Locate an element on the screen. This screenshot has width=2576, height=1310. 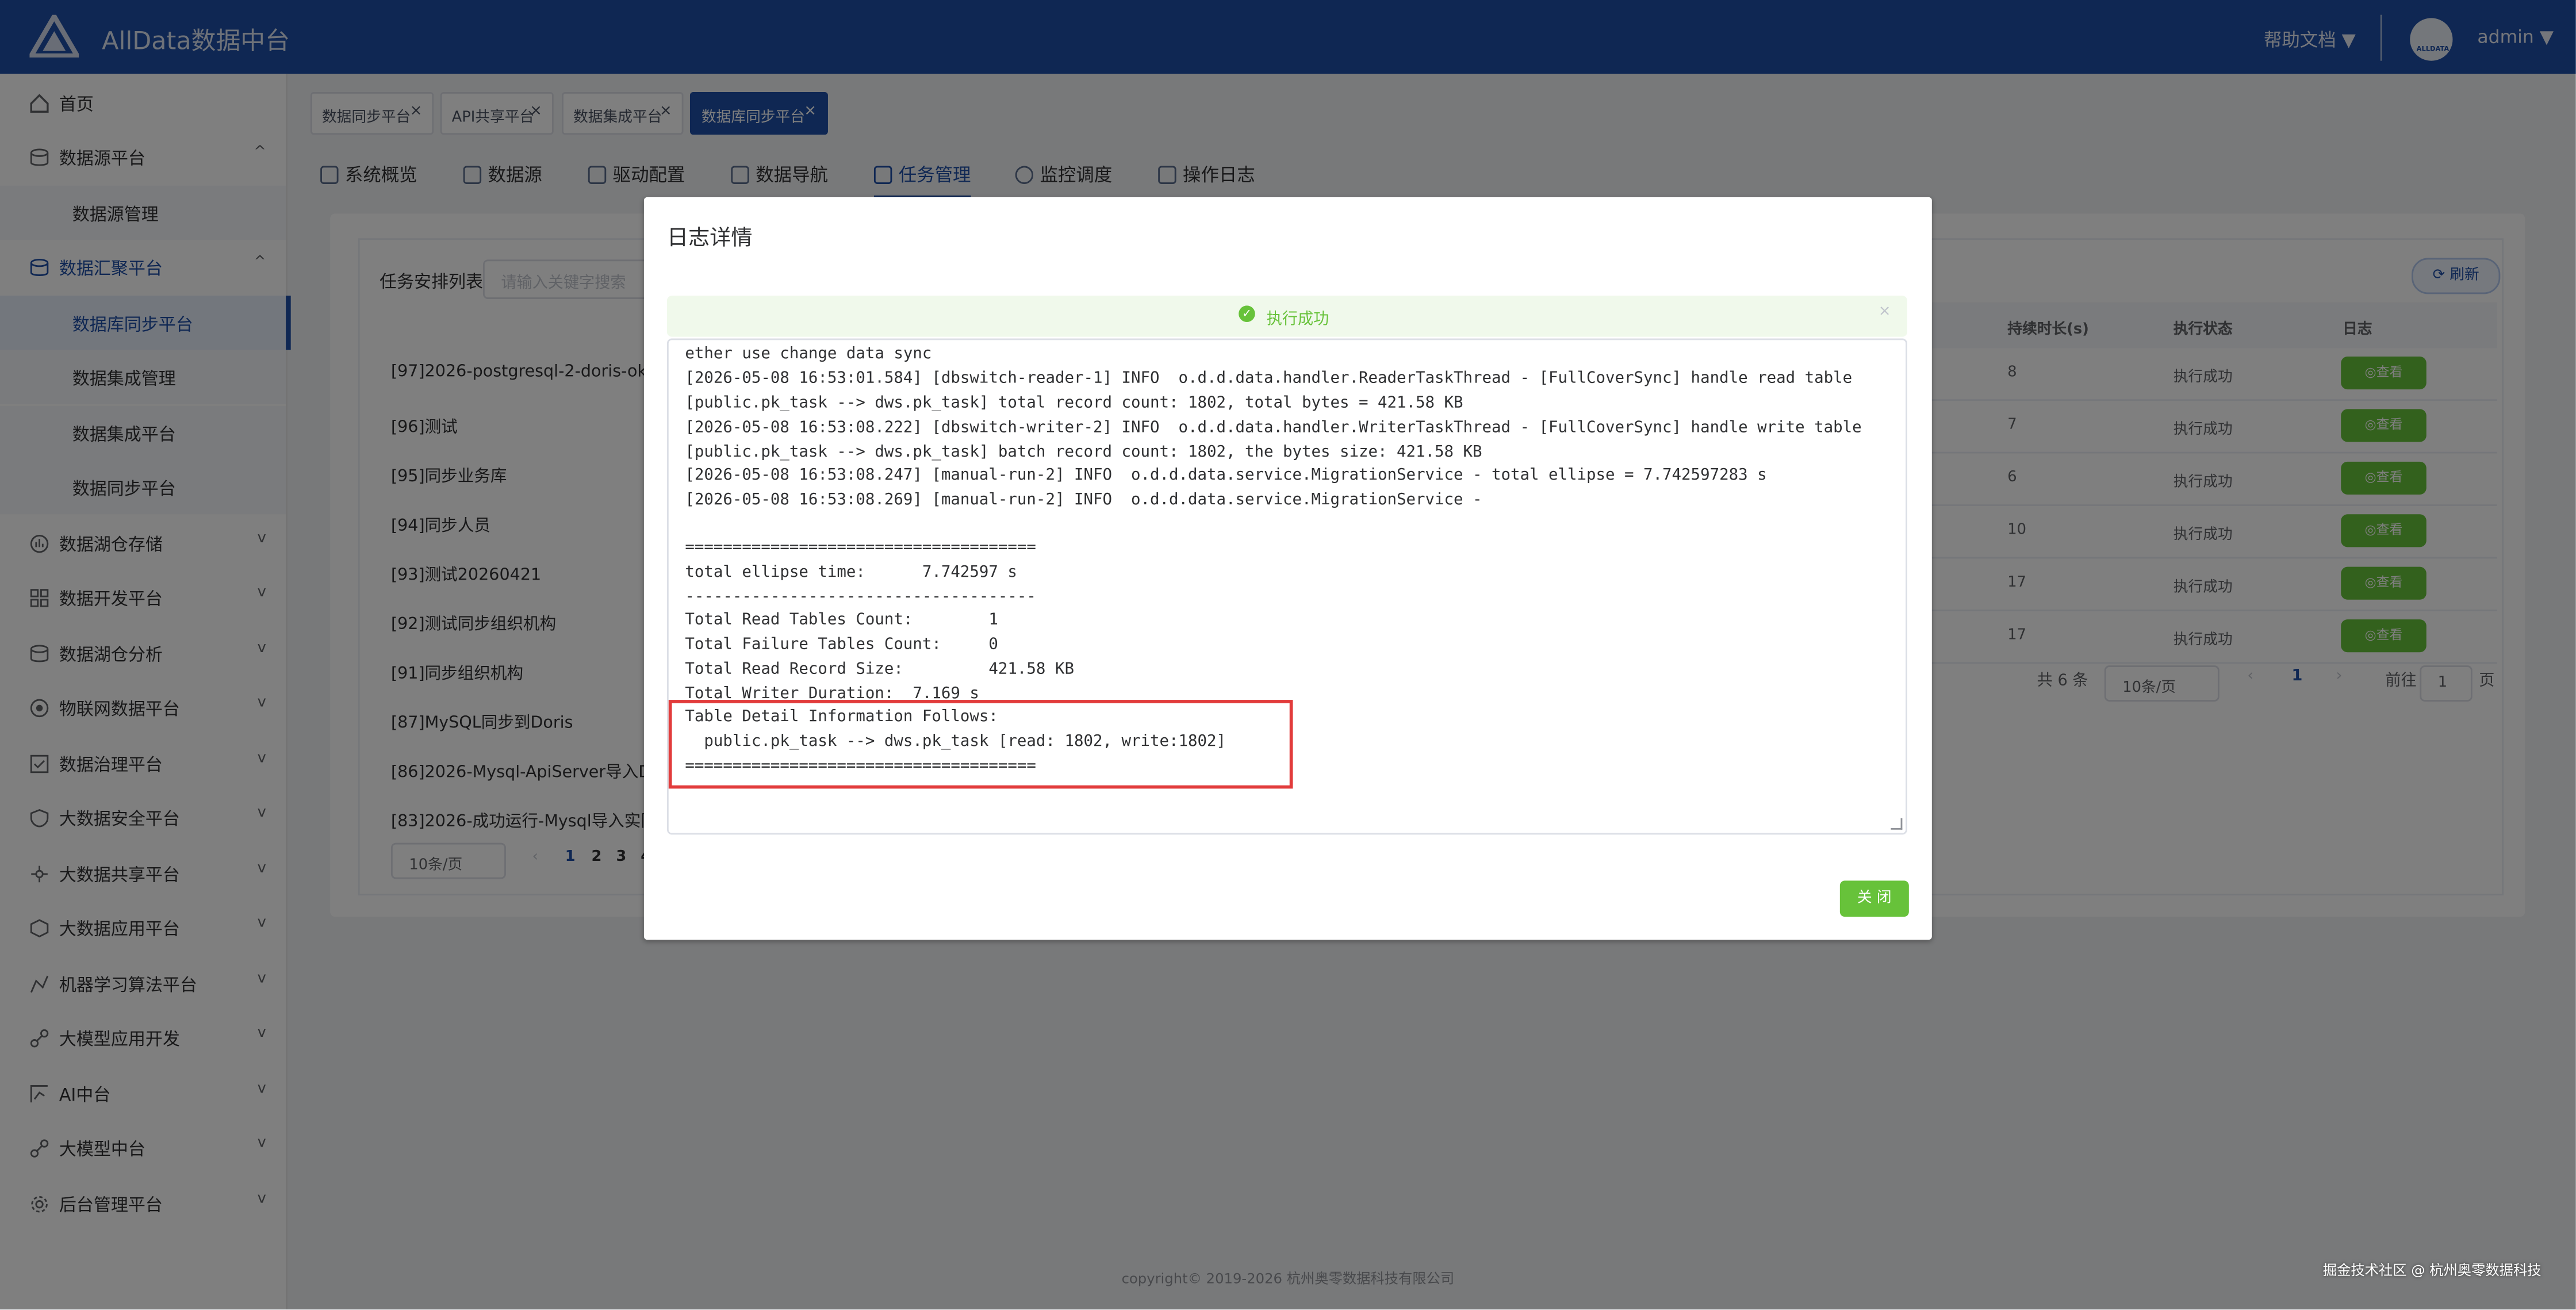
log-line: Total Failure Tables Count: 0 is located at coordinates (841, 644).